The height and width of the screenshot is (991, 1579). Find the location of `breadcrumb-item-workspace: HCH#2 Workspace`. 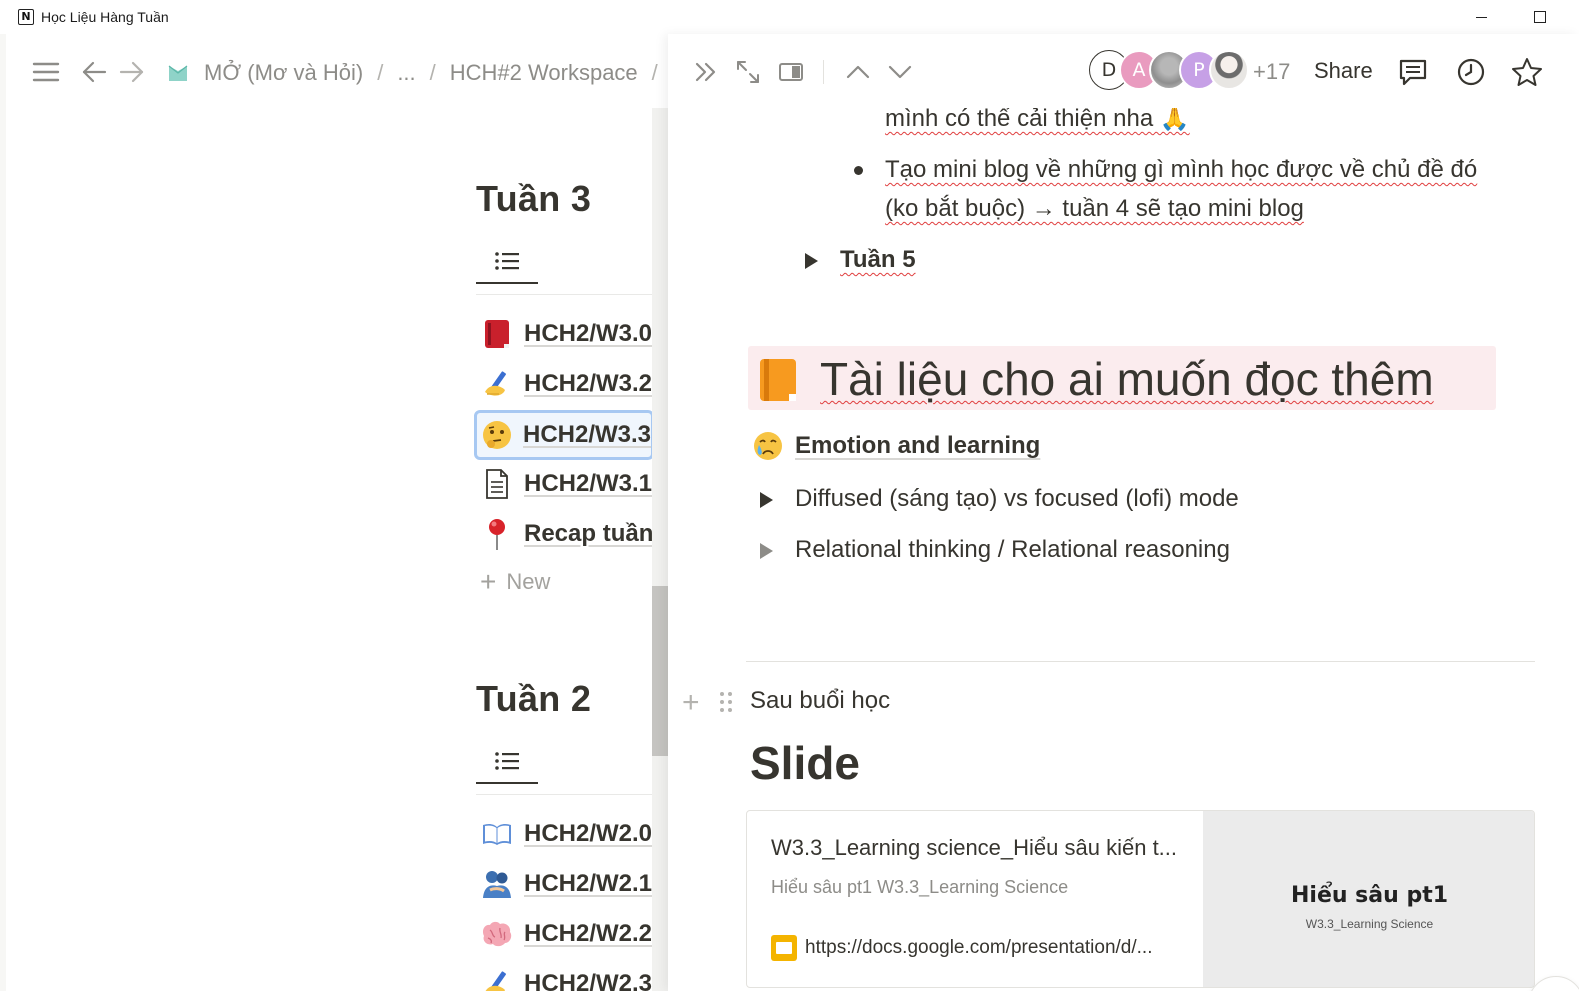

breadcrumb-item-workspace: HCH#2 Workspace is located at coordinates (544, 73).